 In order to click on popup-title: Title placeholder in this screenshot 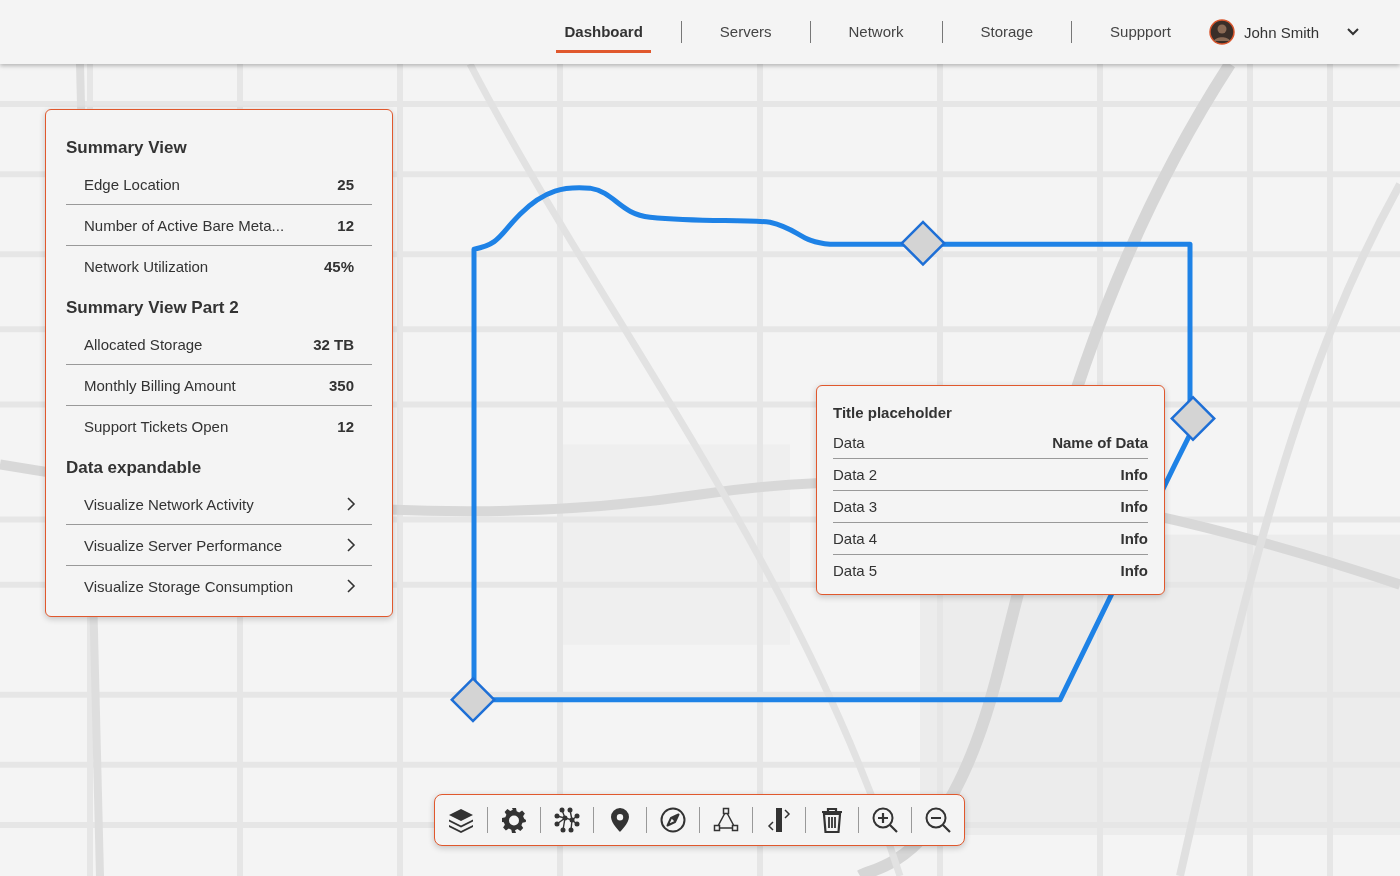, I will do `click(893, 412)`.